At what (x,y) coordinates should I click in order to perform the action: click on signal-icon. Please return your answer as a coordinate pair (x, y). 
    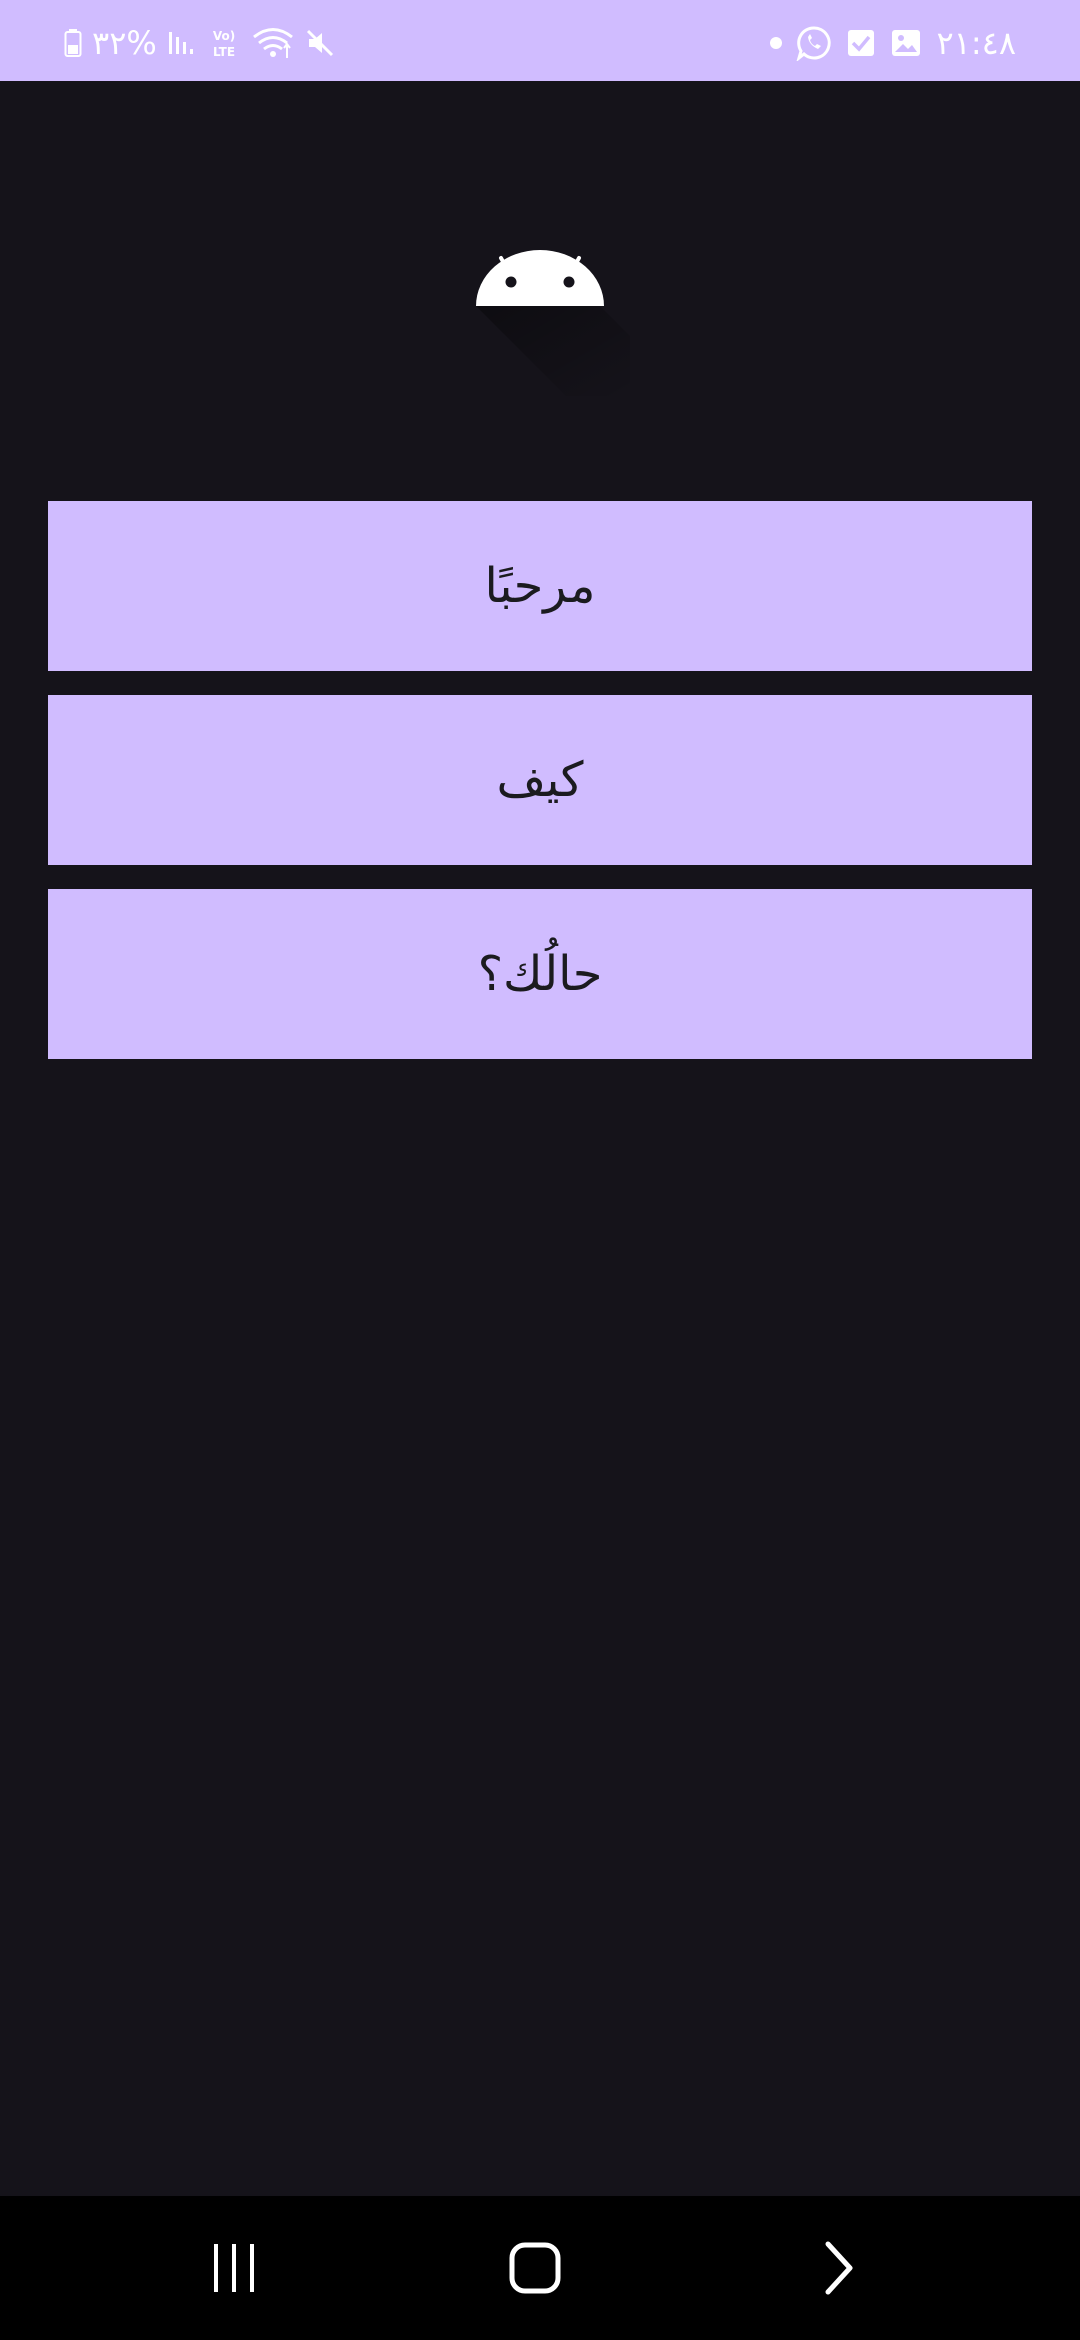
    Looking at the image, I should click on (182, 43).